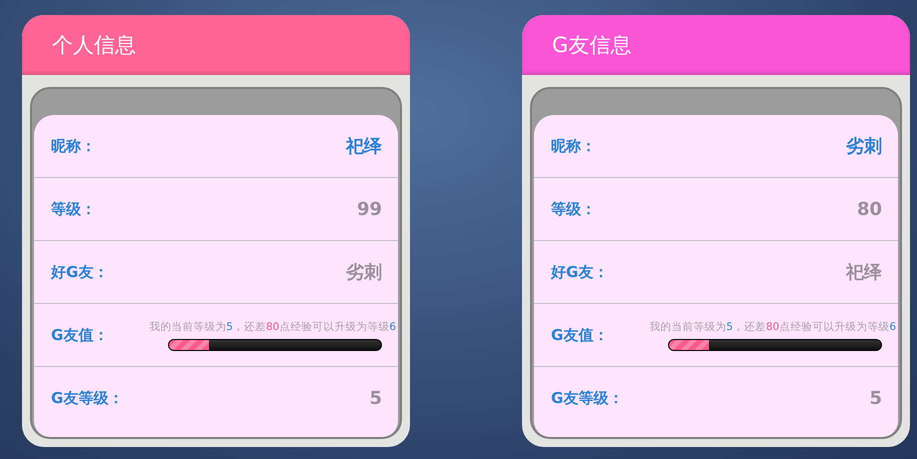  Describe the element at coordinates (869, 209) in the screenshot. I see `field-value: 80` at that location.